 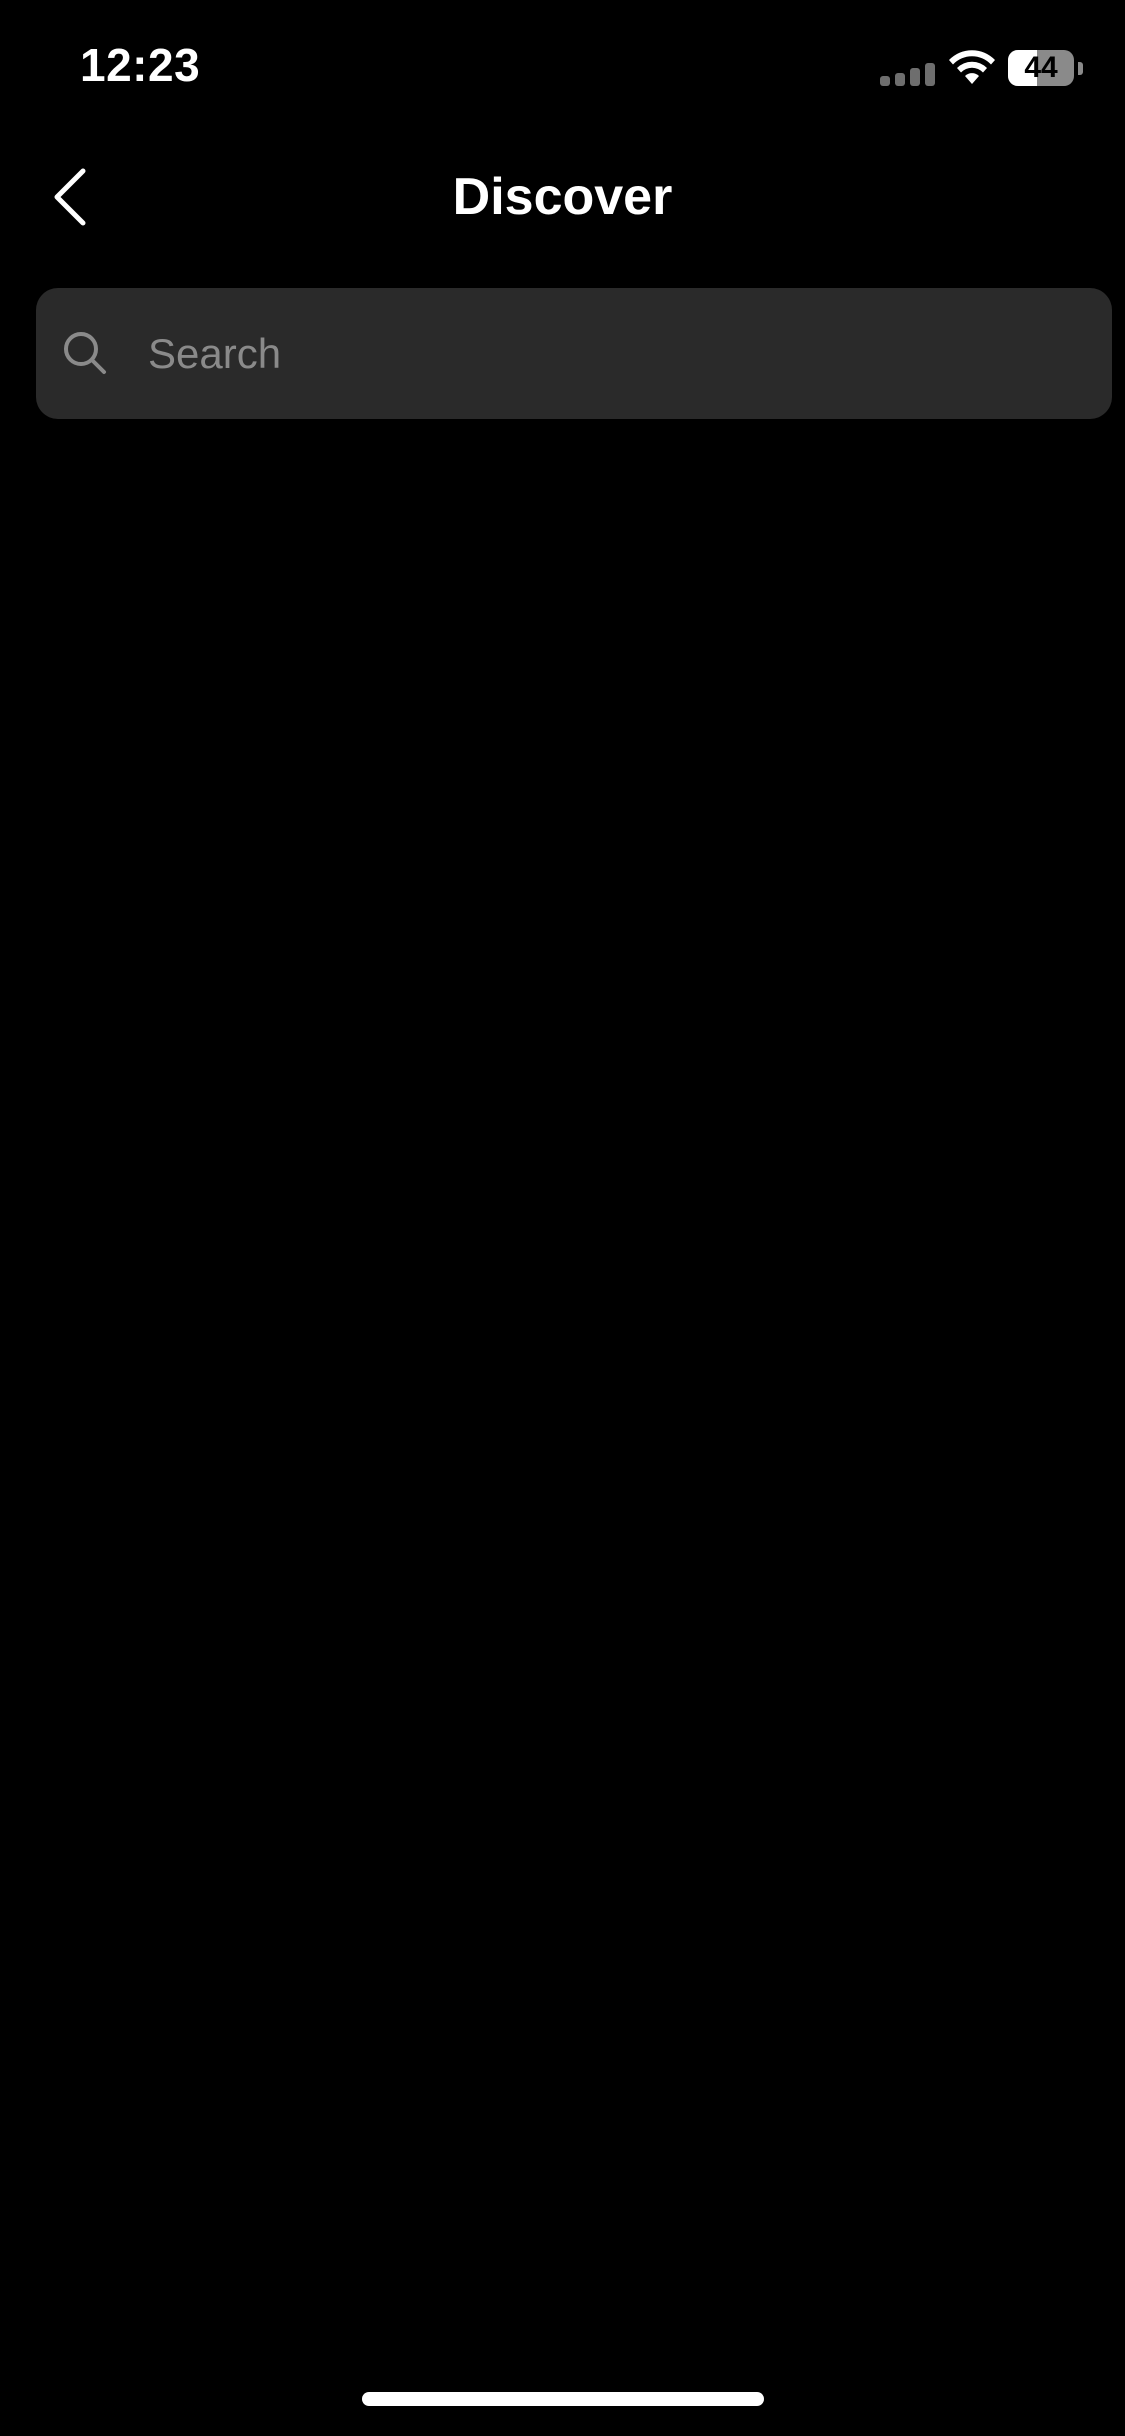 I want to click on page-title: Discover, so click(x=562, y=197).